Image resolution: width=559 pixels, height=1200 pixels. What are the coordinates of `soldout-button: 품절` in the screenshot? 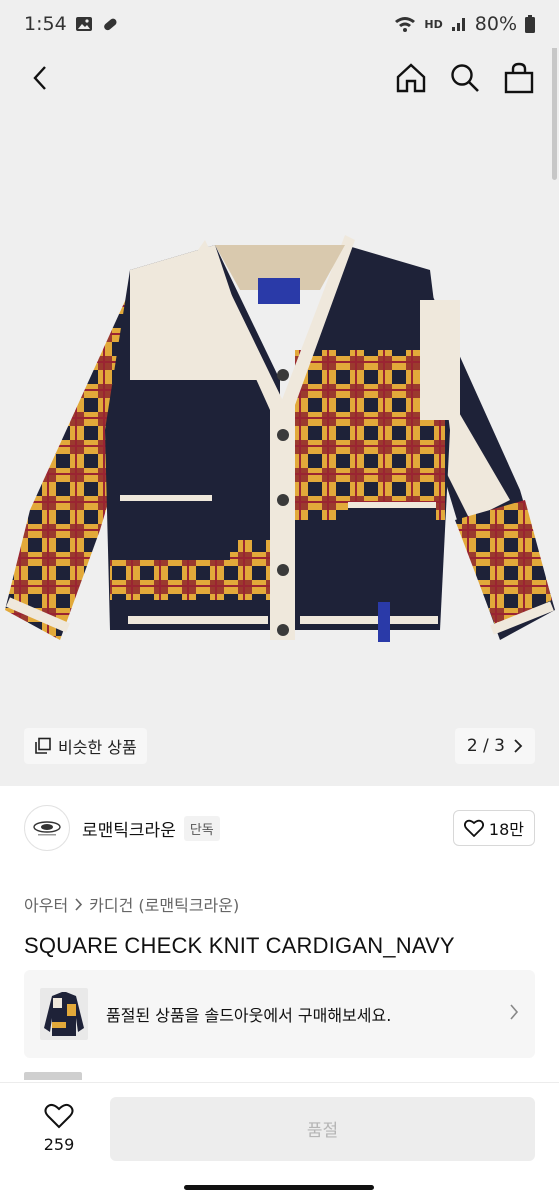 It's located at (322, 1128).